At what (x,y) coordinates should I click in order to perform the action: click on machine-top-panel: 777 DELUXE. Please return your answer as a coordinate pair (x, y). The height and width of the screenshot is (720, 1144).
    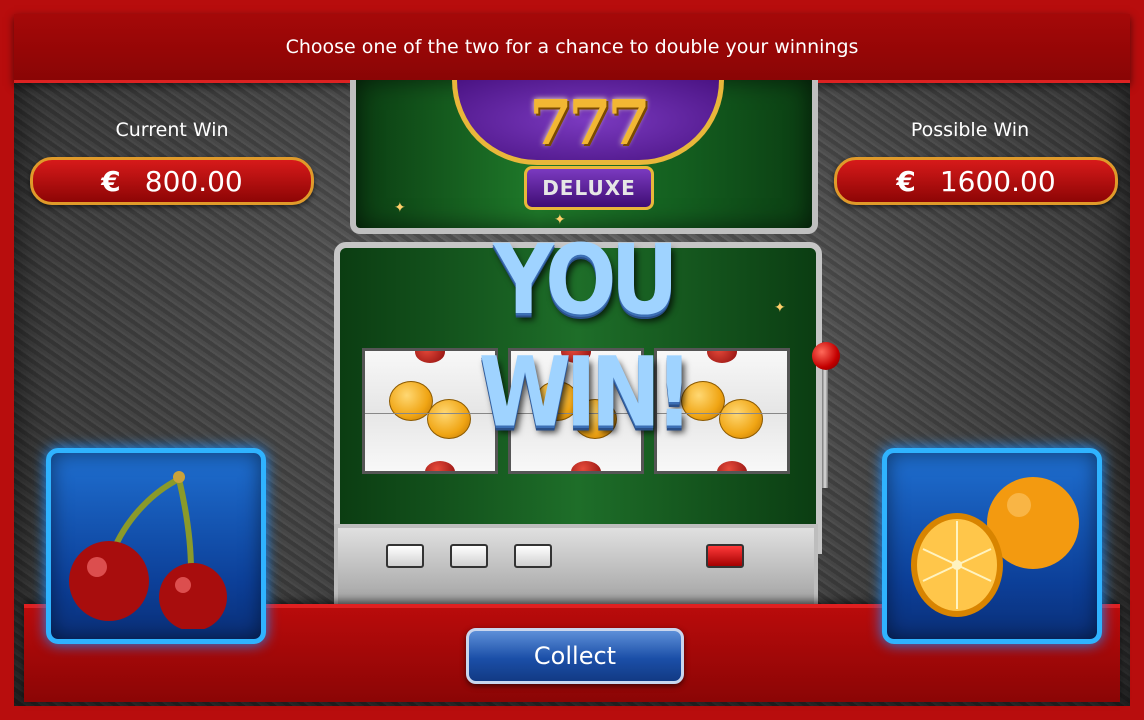
    Looking at the image, I should click on (584, 157).